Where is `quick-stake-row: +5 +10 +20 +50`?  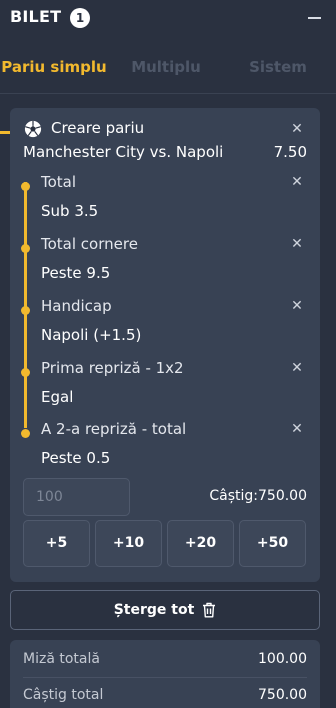 quick-stake-row: +5 +10 +20 +50 is located at coordinates (165, 544).